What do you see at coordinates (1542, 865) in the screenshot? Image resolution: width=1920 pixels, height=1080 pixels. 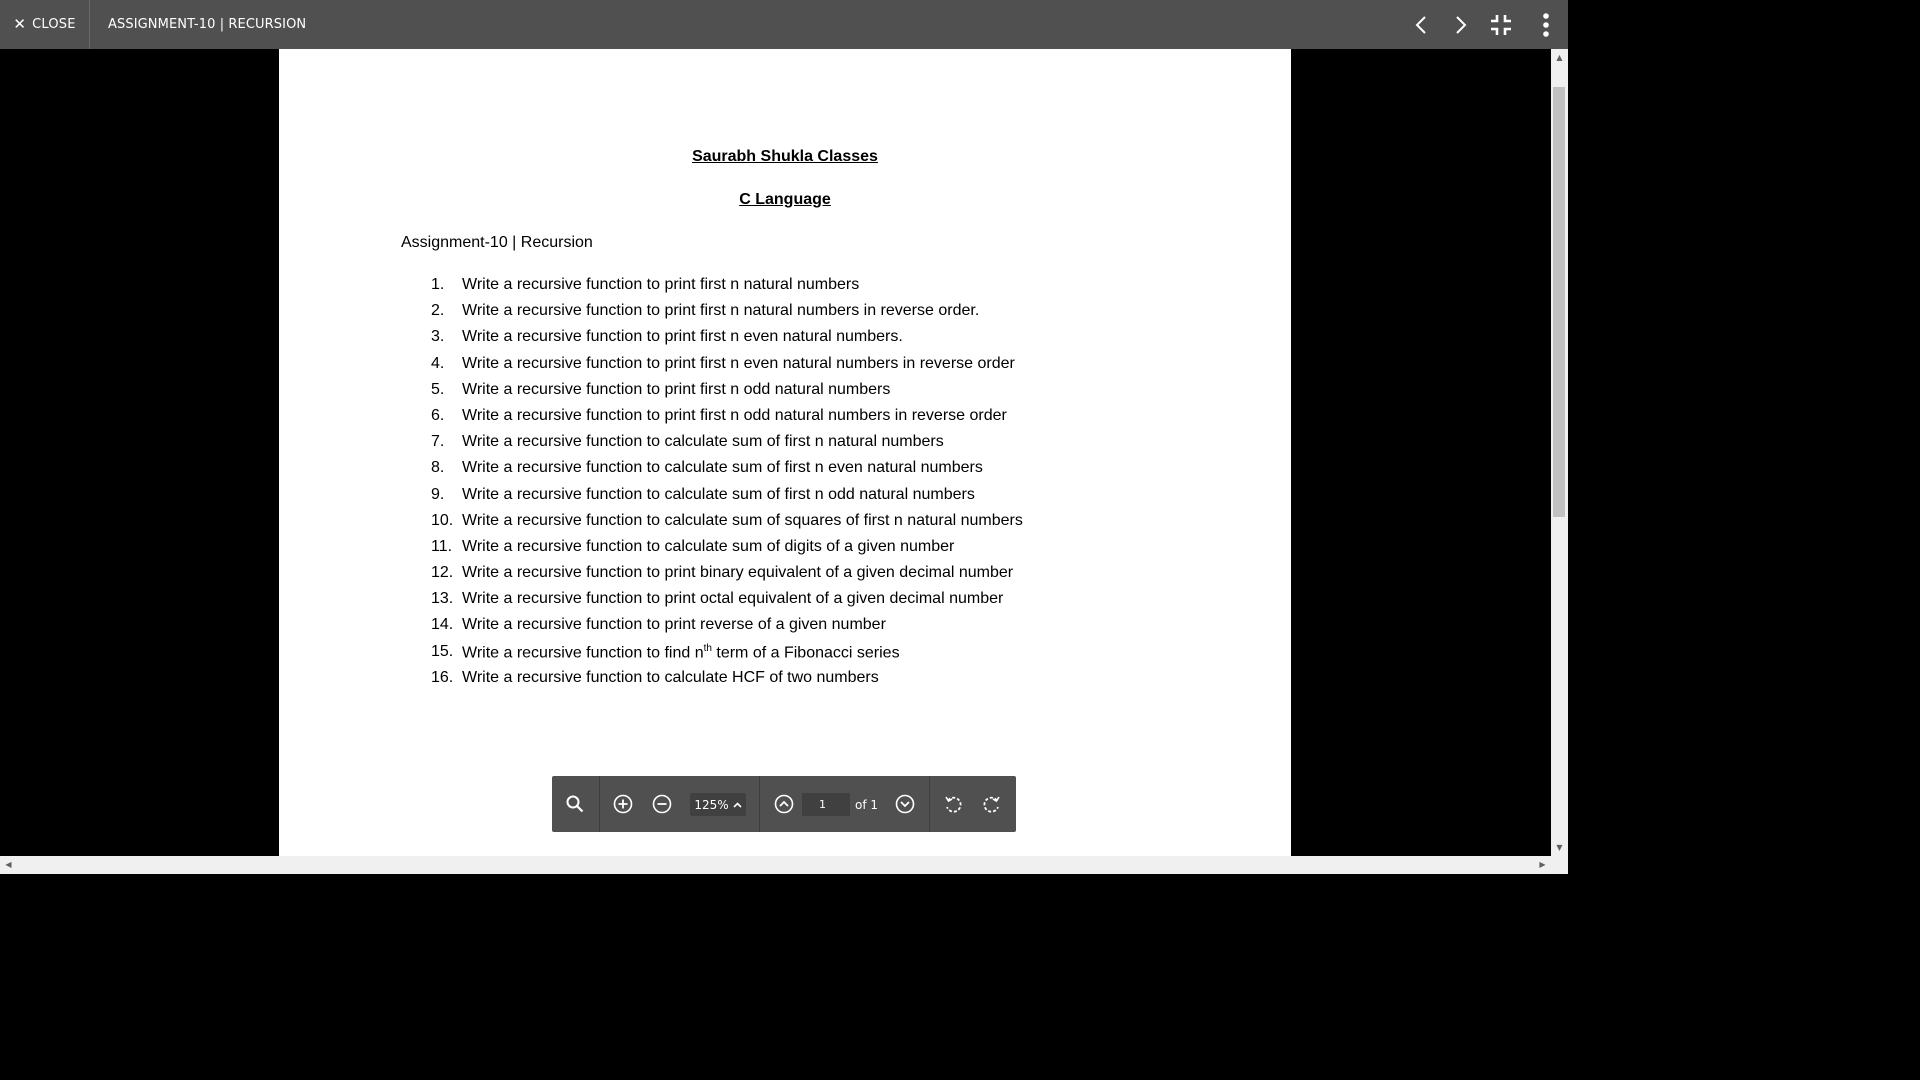 I see `scroll-right-arrow-icon: ▶` at bounding box center [1542, 865].